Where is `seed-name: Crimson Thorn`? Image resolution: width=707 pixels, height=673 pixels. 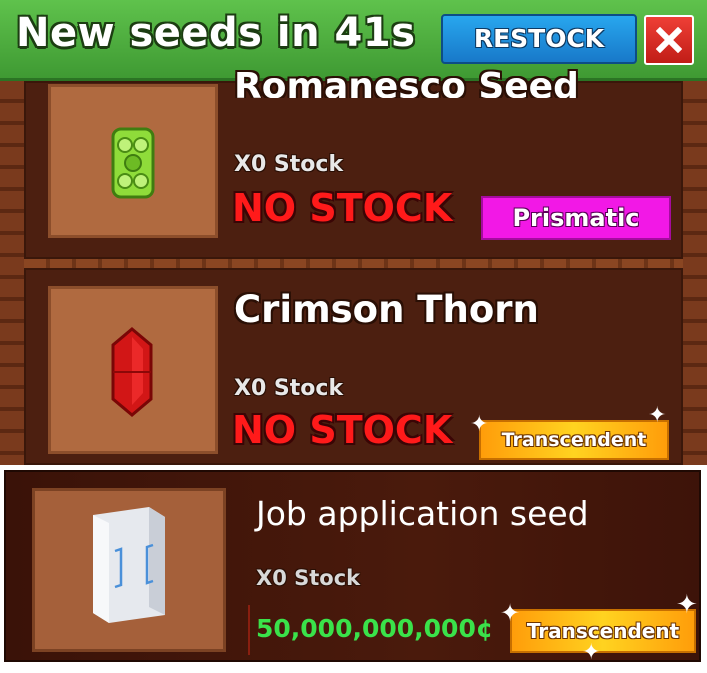
seed-name: Crimson Thorn is located at coordinates (386, 309).